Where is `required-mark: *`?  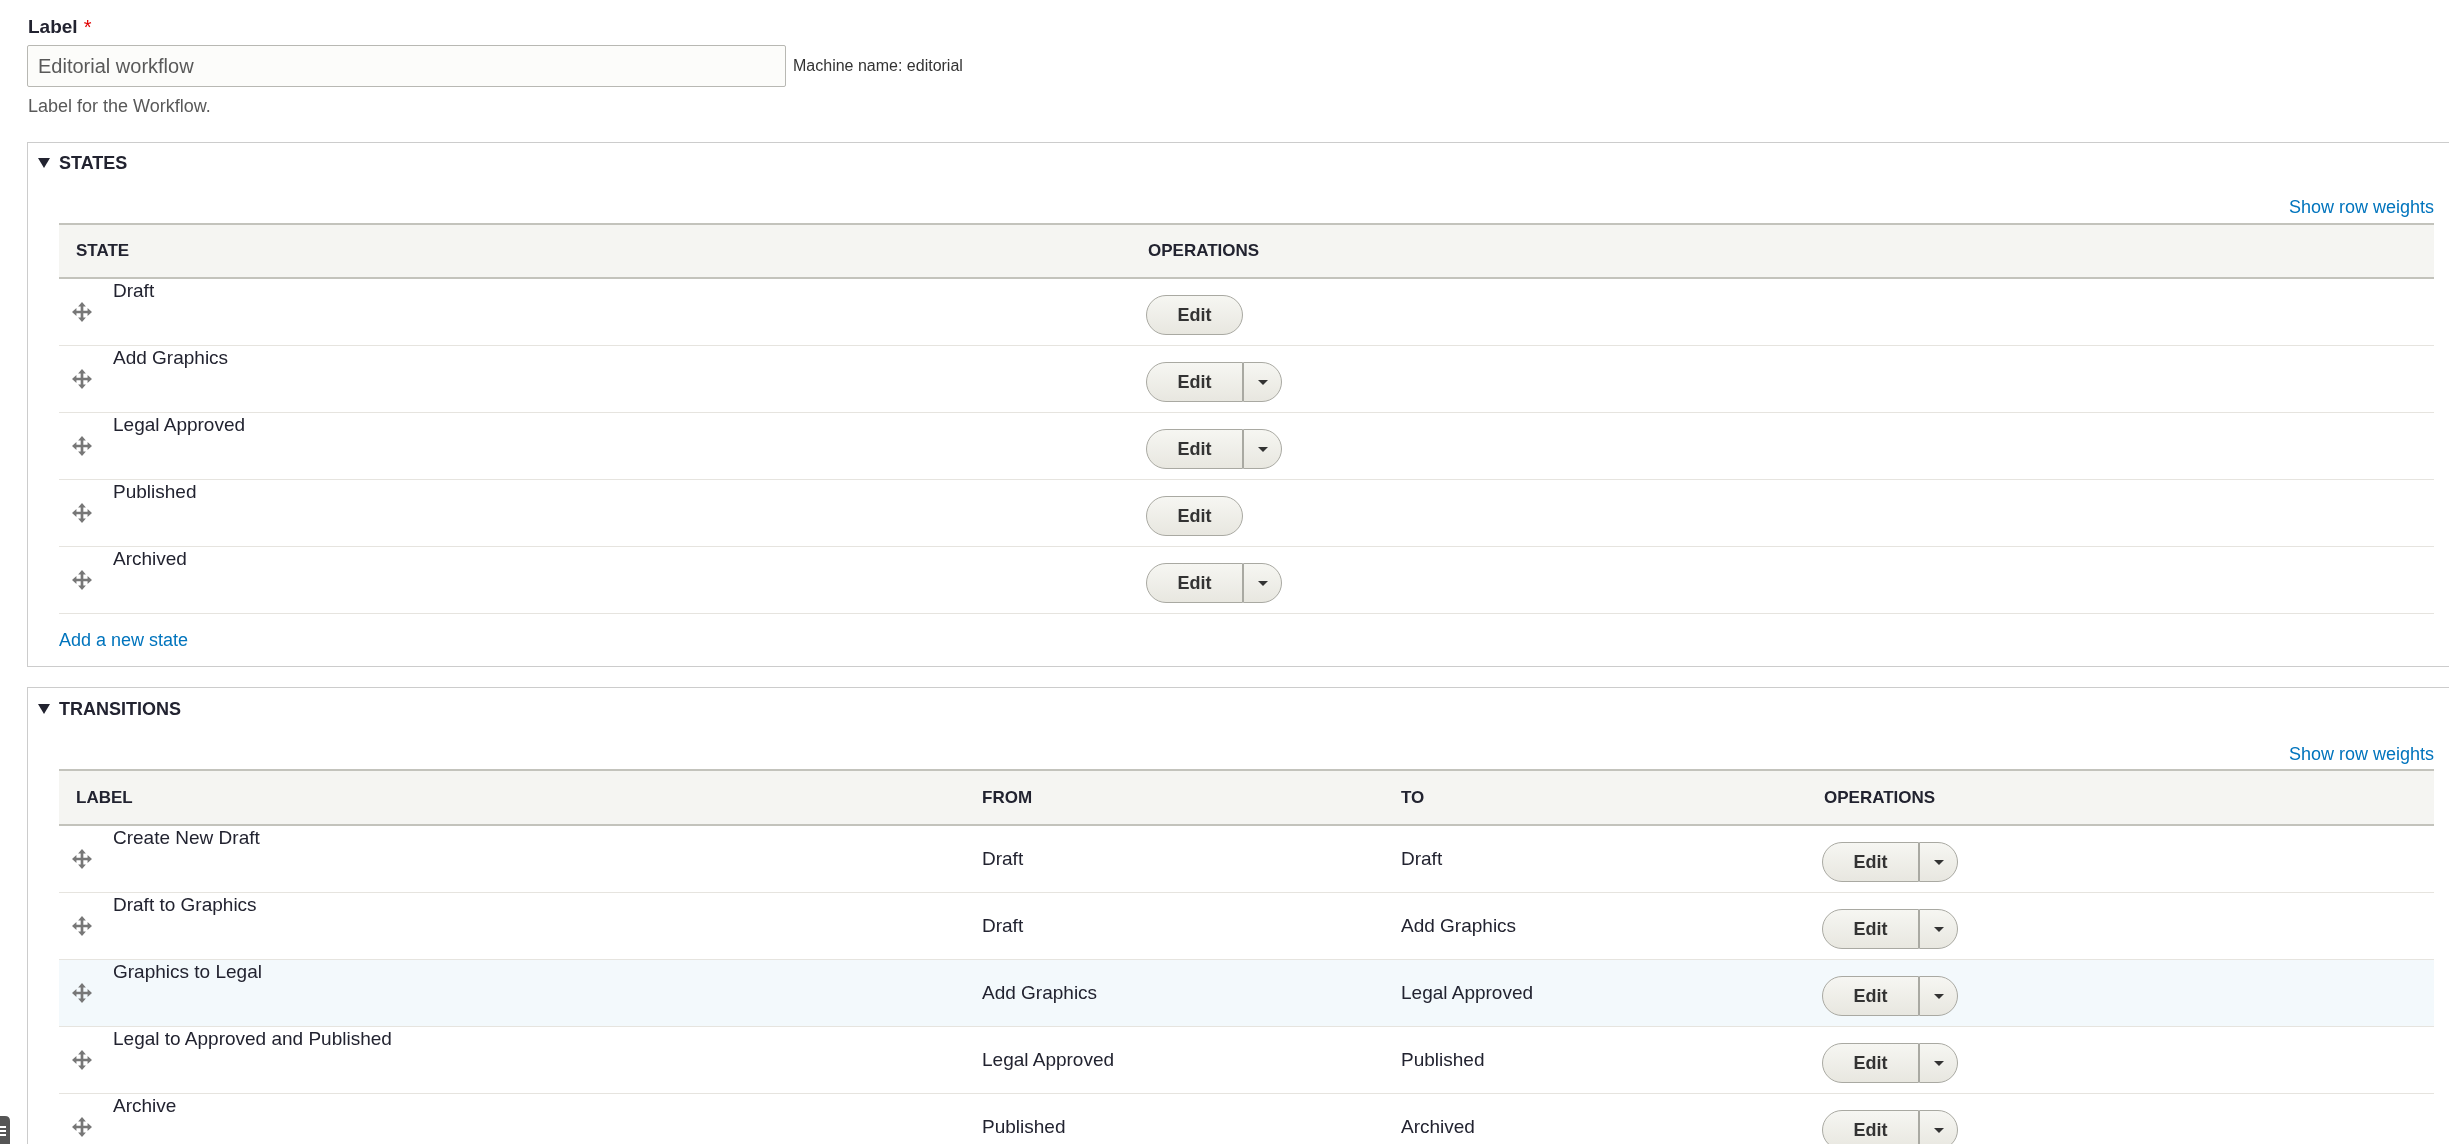
required-mark: * is located at coordinates (87, 27).